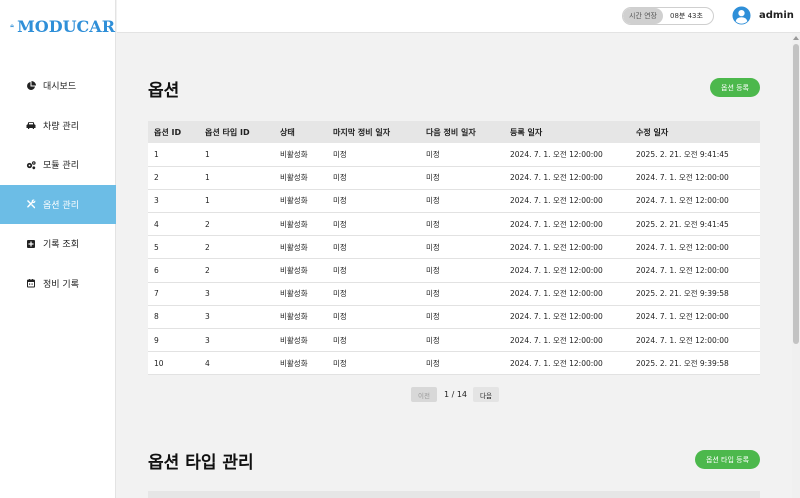  Describe the element at coordinates (58, 284) in the screenshot. I see `sidebar-item-maintenance: 정비 기록` at that location.